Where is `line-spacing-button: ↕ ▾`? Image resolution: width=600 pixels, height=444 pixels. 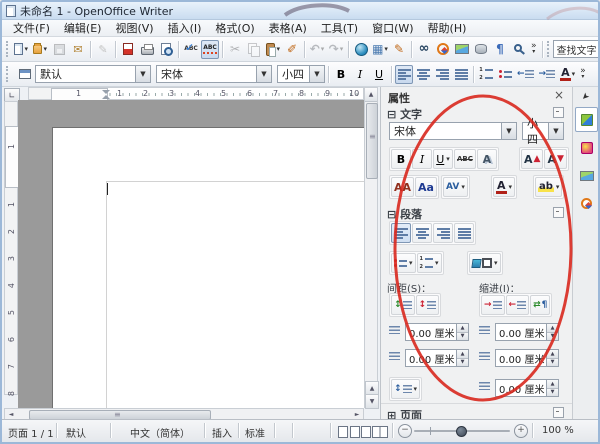 line-spacing-button: ↕ ▾ is located at coordinates (406, 389).